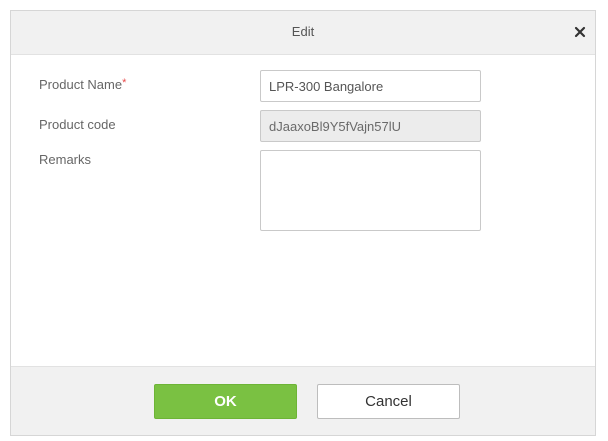  I want to click on dialog-titlebar: Edit, so click(303, 33).